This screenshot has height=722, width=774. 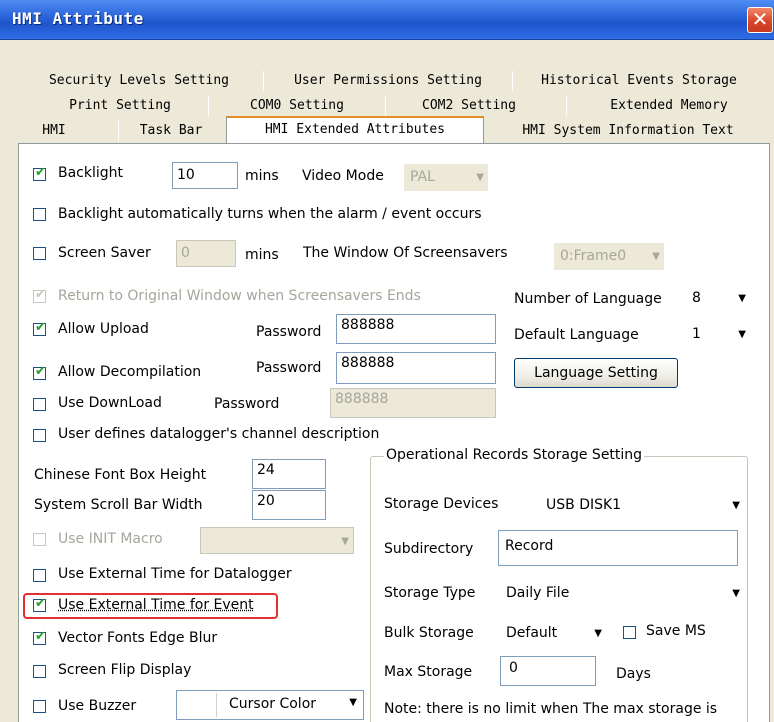 What do you see at coordinates (139, 81) in the screenshot?
I see `tab-security-levels: Security Levels Setting` at bounding box center [139, 81].